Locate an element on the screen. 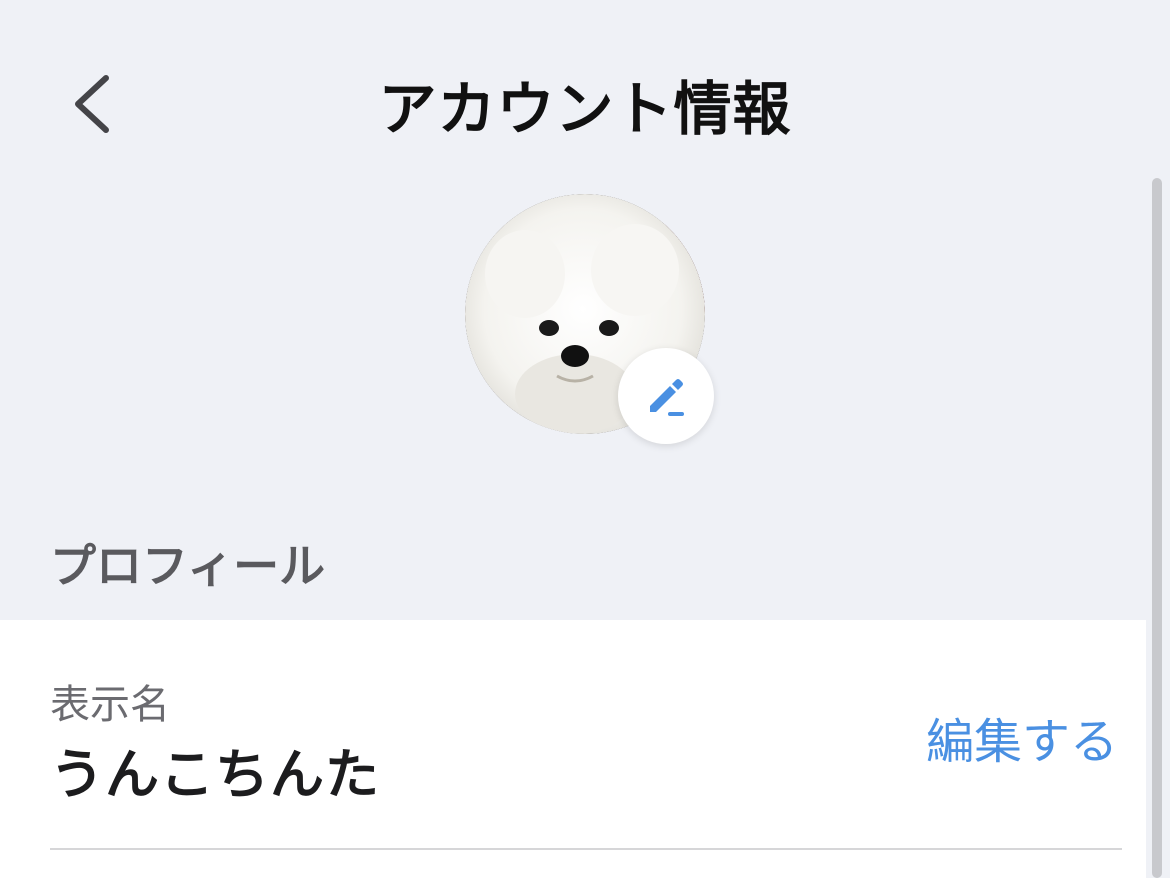 This screenshot has height=878, width=1170. avatar-edit-button is located at coordinates (666, 396).